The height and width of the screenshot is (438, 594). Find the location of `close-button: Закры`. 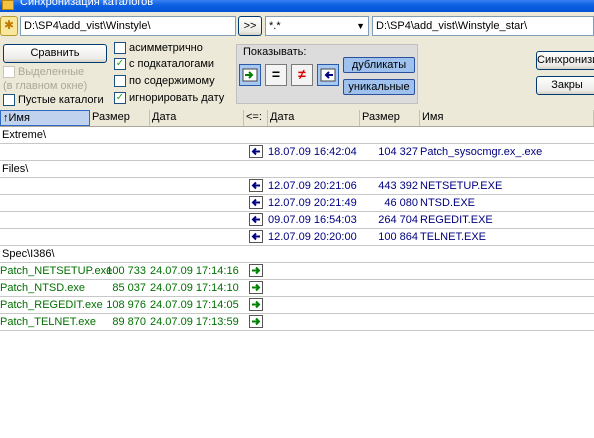

close-button: Закры is located at coordinates (565, 85).